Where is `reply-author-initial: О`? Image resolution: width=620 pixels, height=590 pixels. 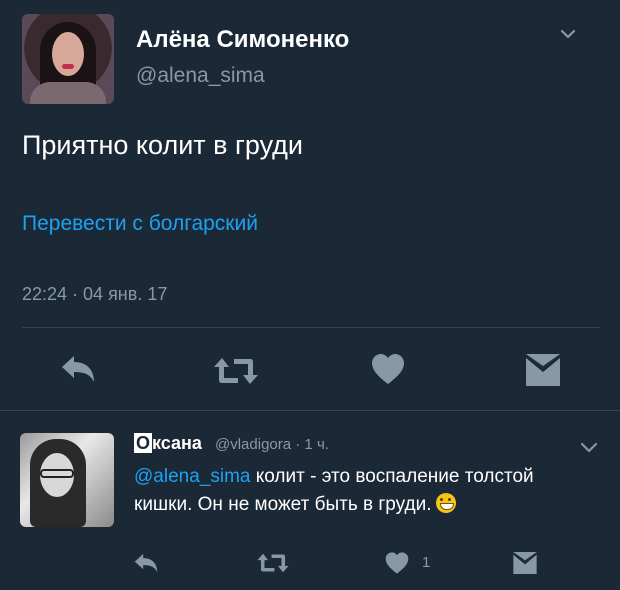
reply-author-initial: О is located at coordinates (143, 443).